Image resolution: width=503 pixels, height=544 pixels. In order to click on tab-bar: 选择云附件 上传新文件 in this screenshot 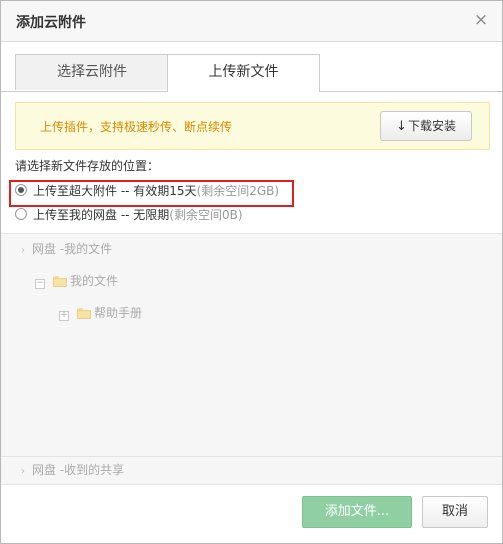, I will do `click(251, 73)`.